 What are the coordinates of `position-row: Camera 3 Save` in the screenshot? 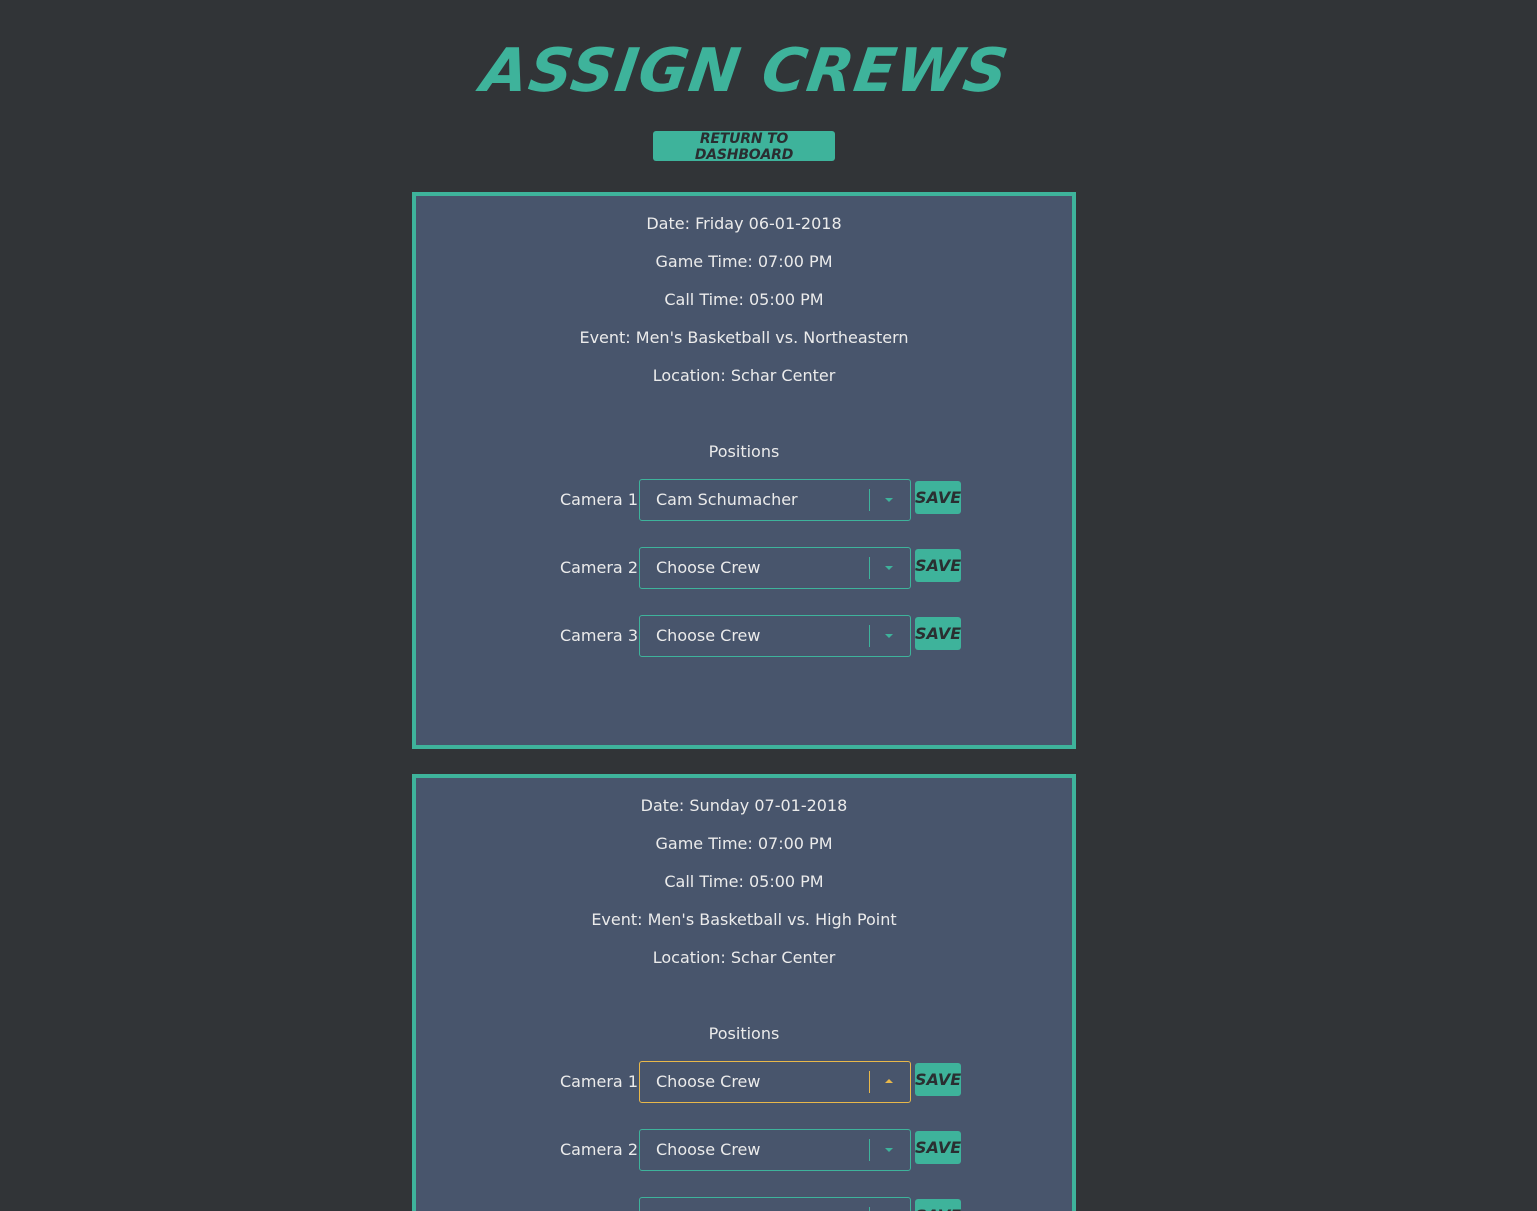 It's located at (744, 1204).